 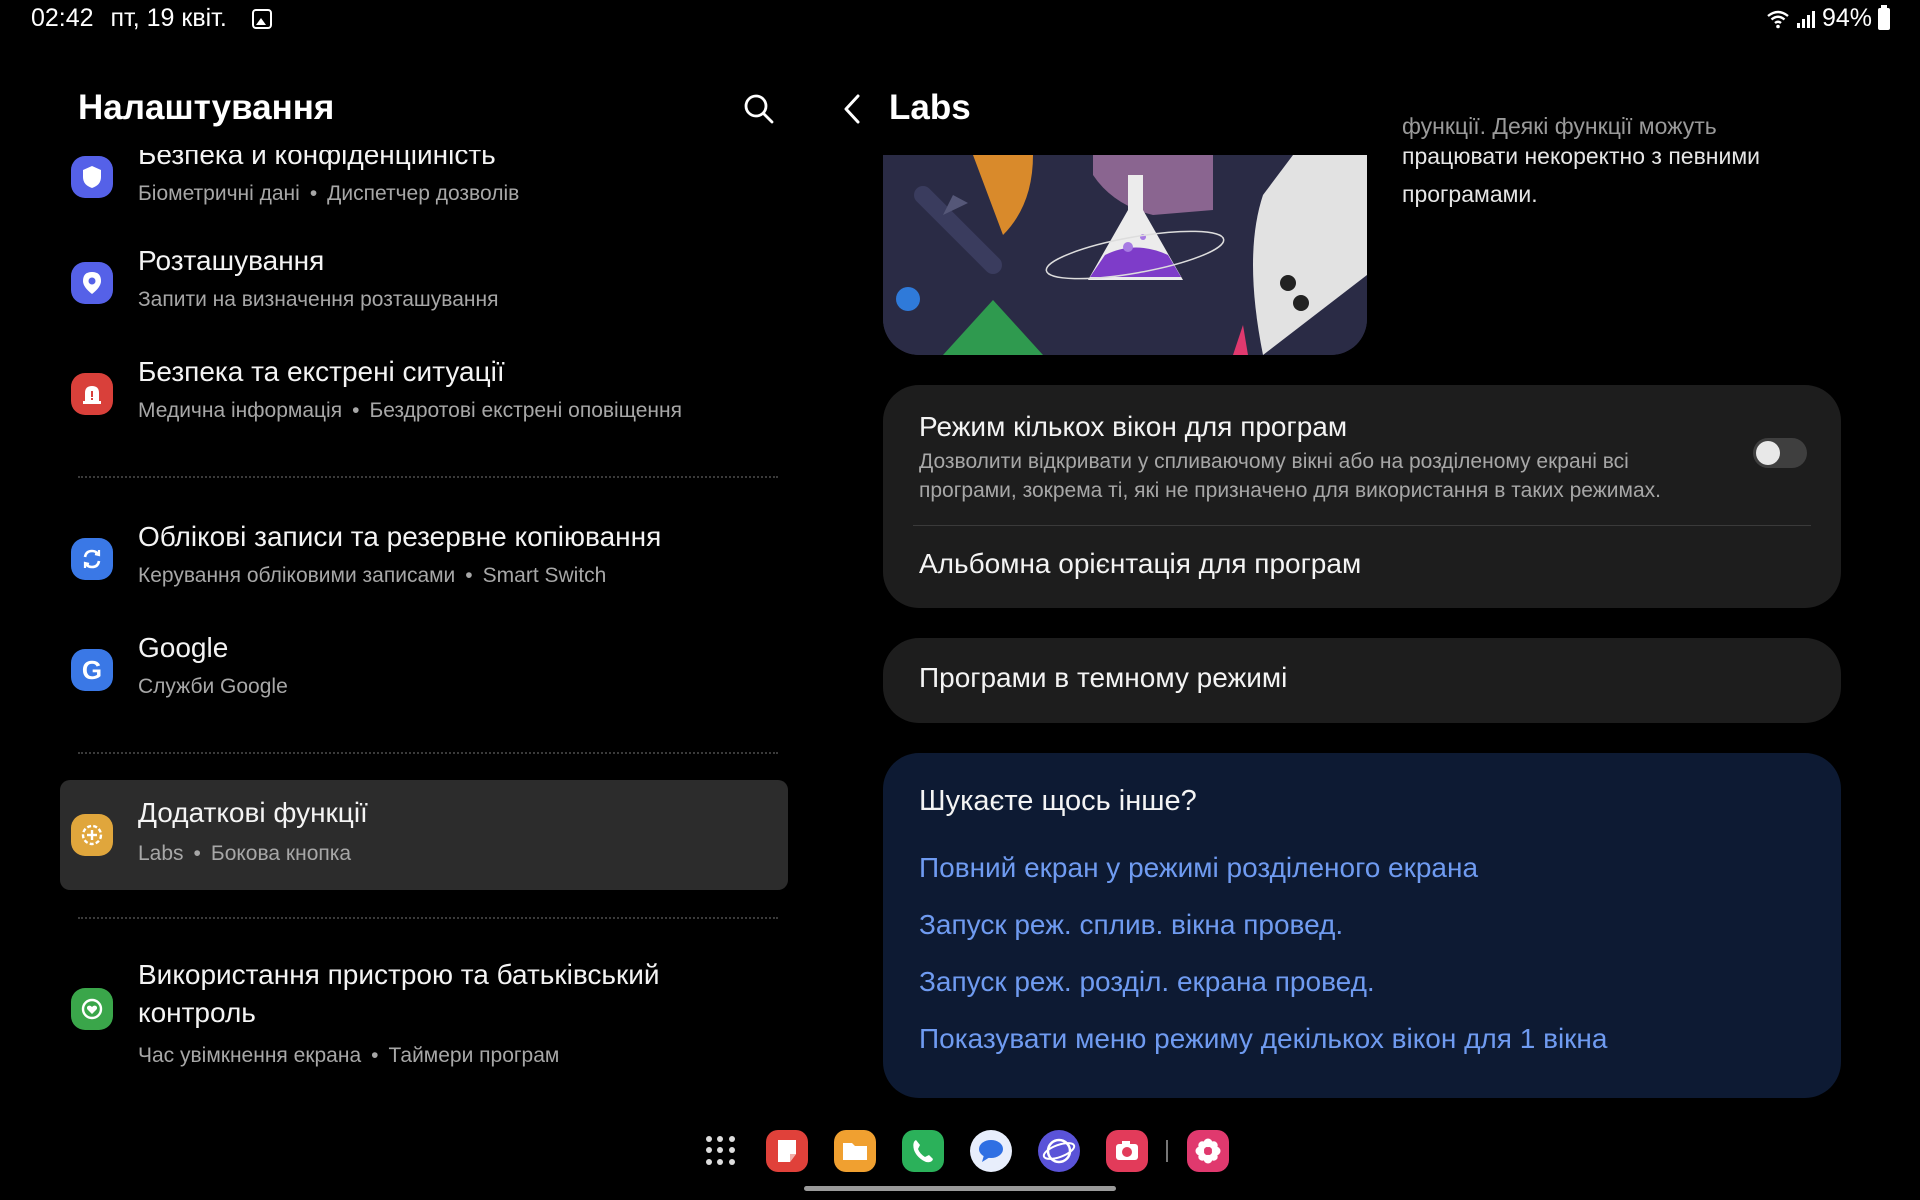 What do you see at coordinates (1780, 453) in the screenshot?
I see `multi-window-toggle` at bounding box center [1780, 453].